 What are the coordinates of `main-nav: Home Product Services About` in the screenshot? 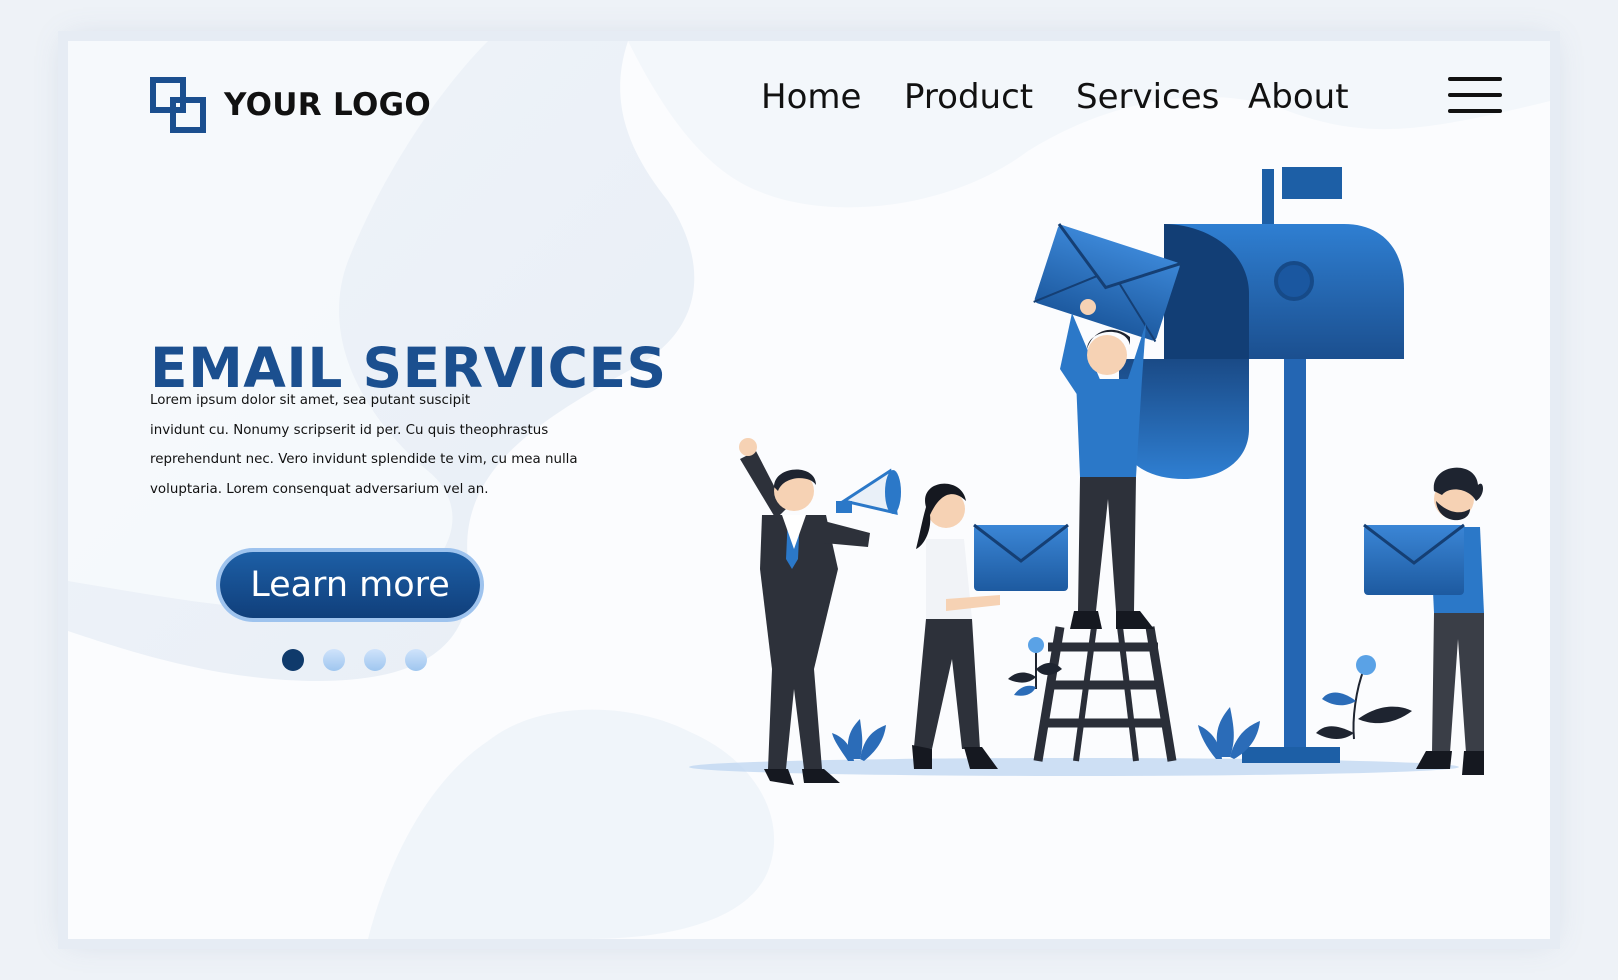 It's located at (809, 97).